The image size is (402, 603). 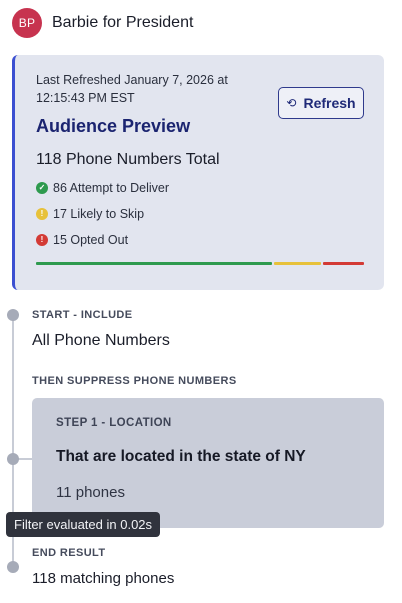 I want to click on start-value: All Phone Numbers, so click(x=101, y=340).